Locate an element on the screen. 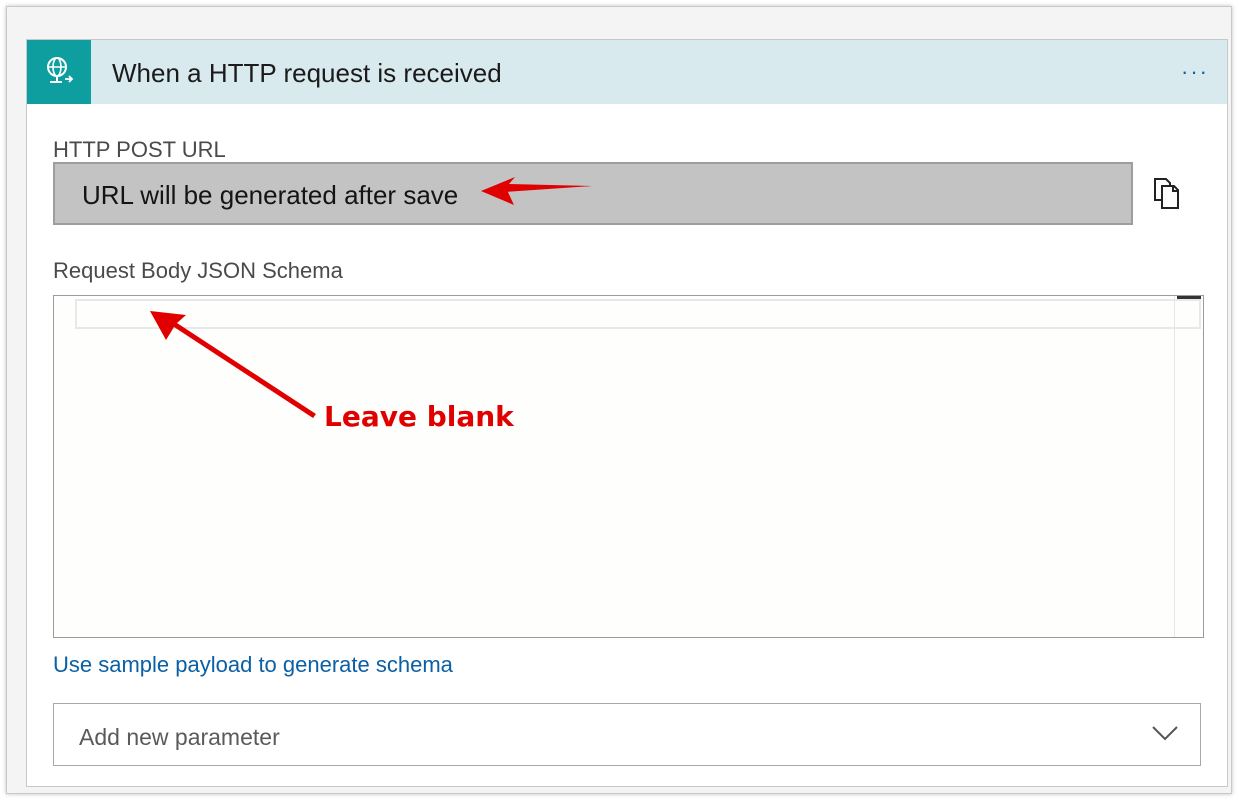  add-new-parameter-placeholder: Add new parameter is located at coordinates (179, 737).